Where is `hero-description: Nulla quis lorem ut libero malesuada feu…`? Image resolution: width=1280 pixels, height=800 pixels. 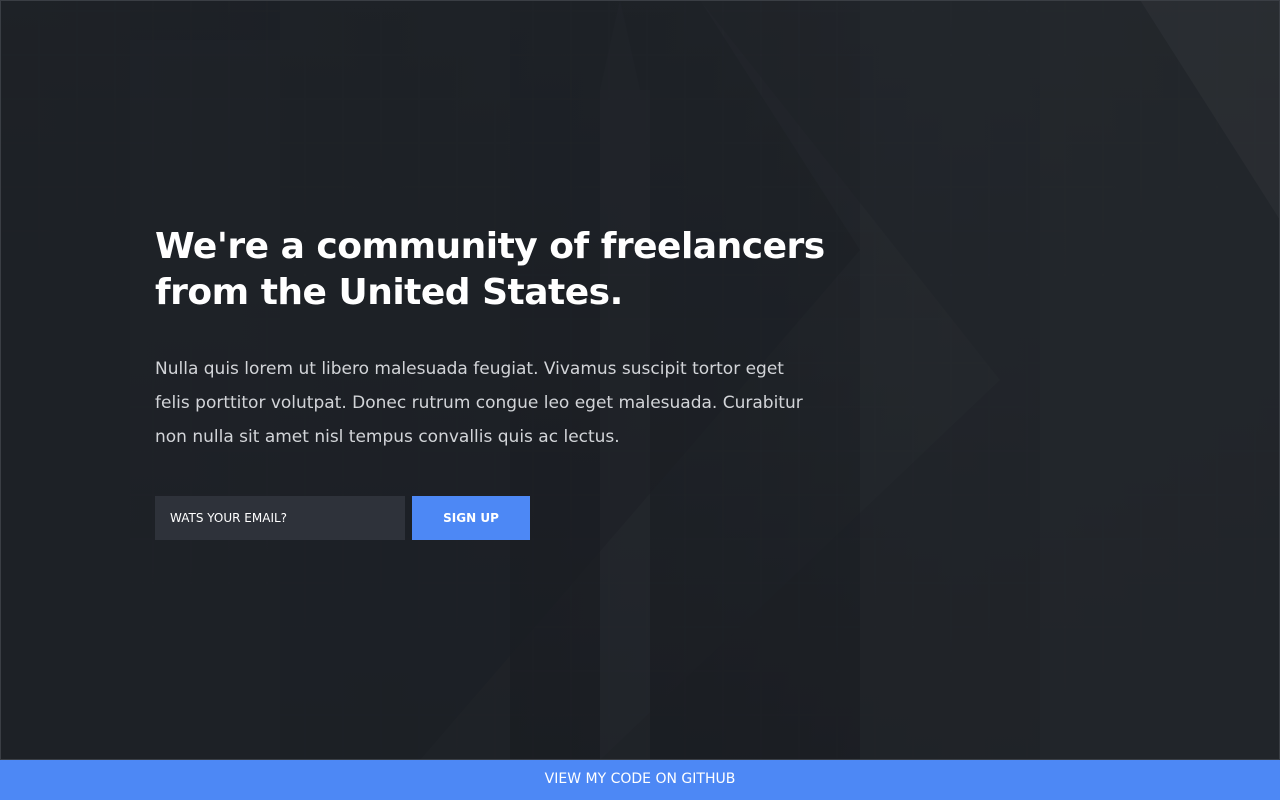 hero-description: Nulla quis lorem ut libero malesuada feu… is located at coordinates (479, 403).